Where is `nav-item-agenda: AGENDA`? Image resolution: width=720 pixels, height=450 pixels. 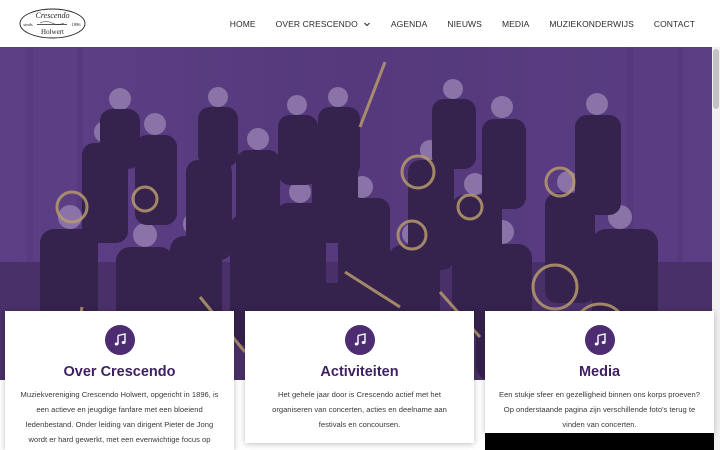
nav-item-agenda: AGENDA is located at coordinates (409, 24).